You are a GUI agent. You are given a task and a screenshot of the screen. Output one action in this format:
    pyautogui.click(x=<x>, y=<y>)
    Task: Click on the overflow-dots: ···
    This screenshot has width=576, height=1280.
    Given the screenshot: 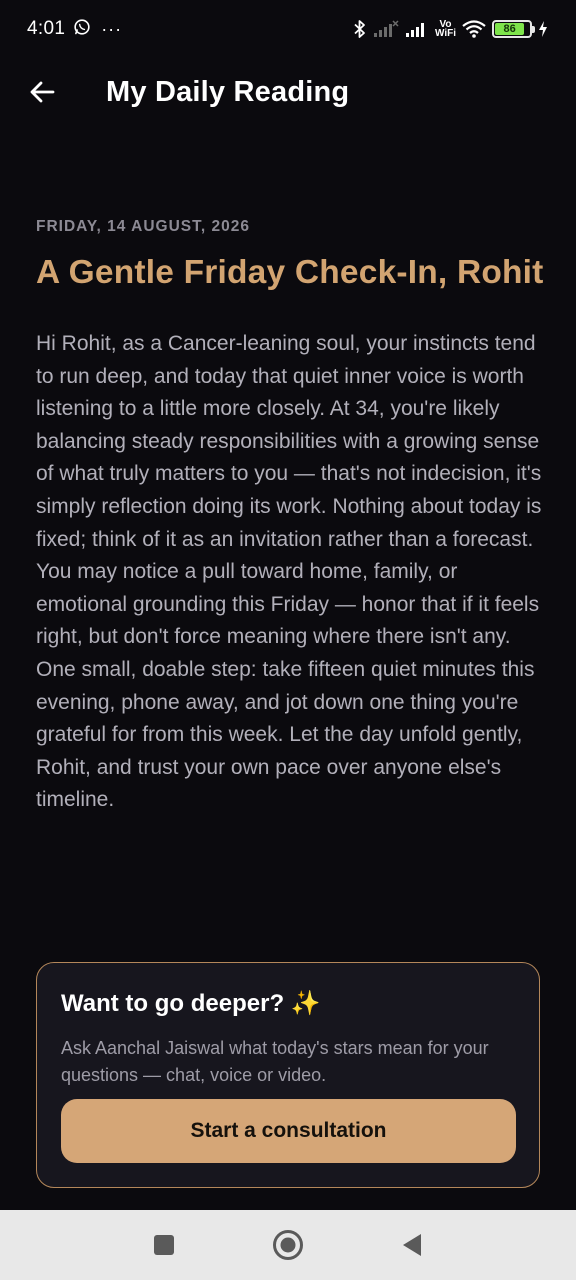 What is the action you would take?
    pyautogui.click(x=112, y=28)
    